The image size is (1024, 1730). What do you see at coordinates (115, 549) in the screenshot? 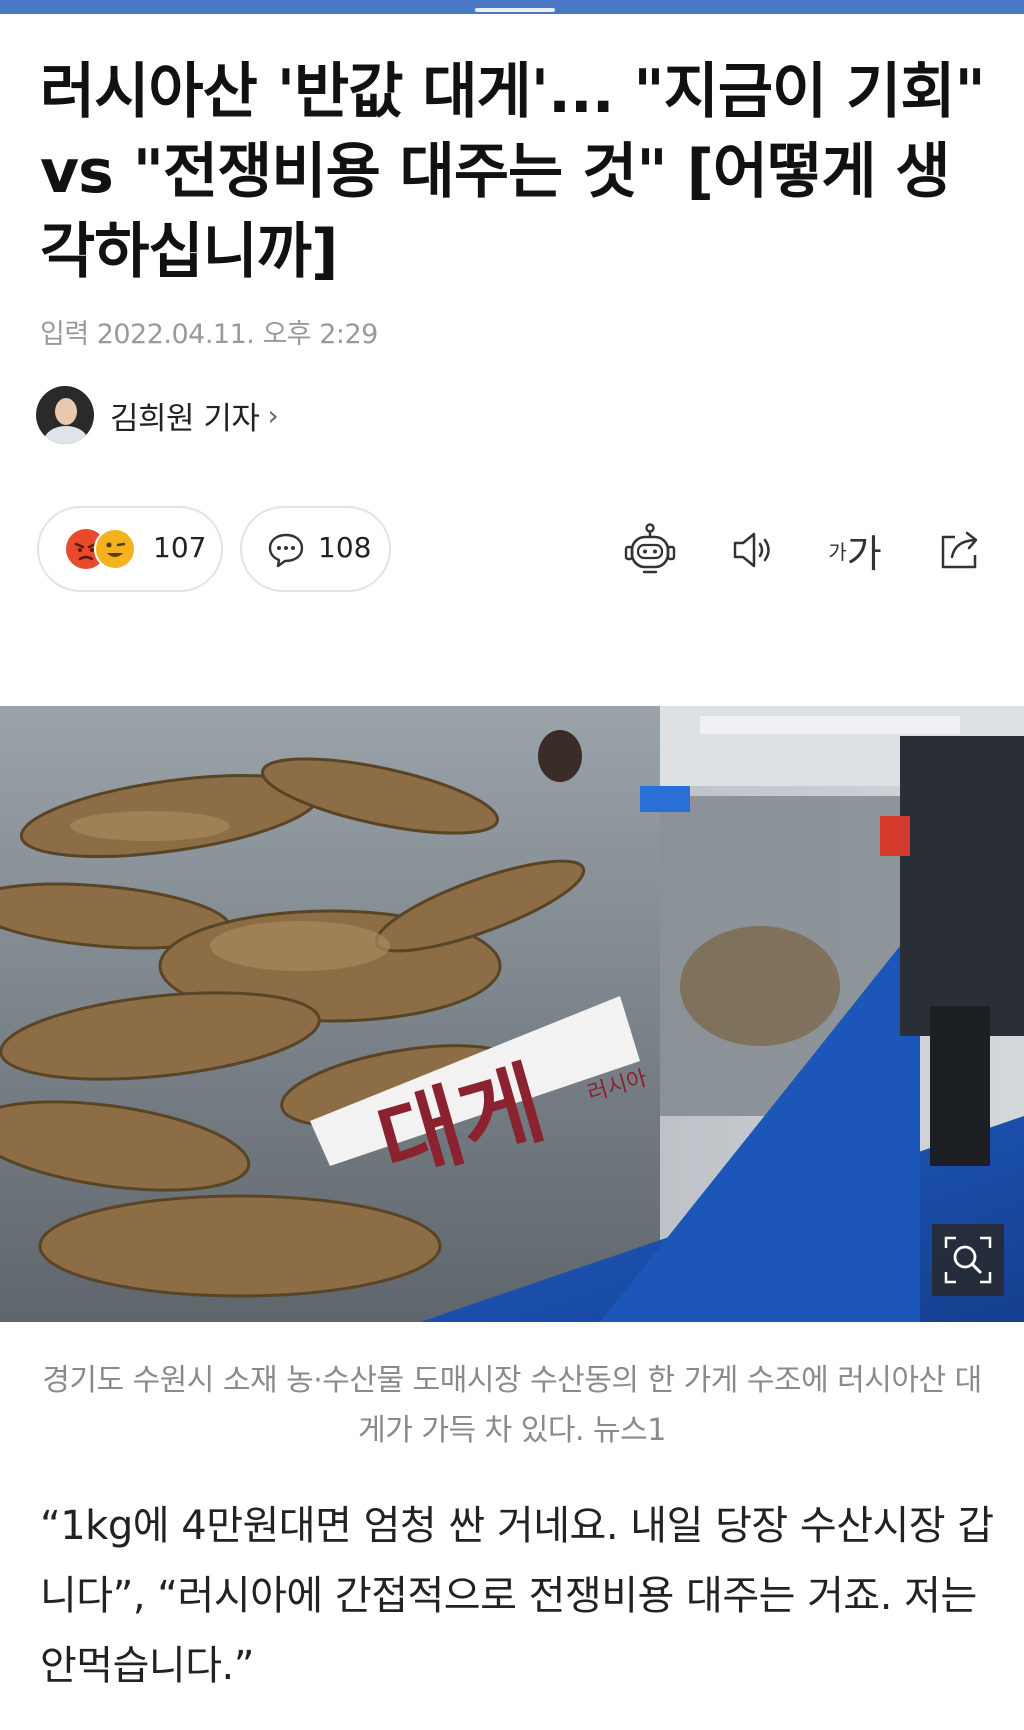
I see `smile-emoji-icon` at bounding box center [115, 549].